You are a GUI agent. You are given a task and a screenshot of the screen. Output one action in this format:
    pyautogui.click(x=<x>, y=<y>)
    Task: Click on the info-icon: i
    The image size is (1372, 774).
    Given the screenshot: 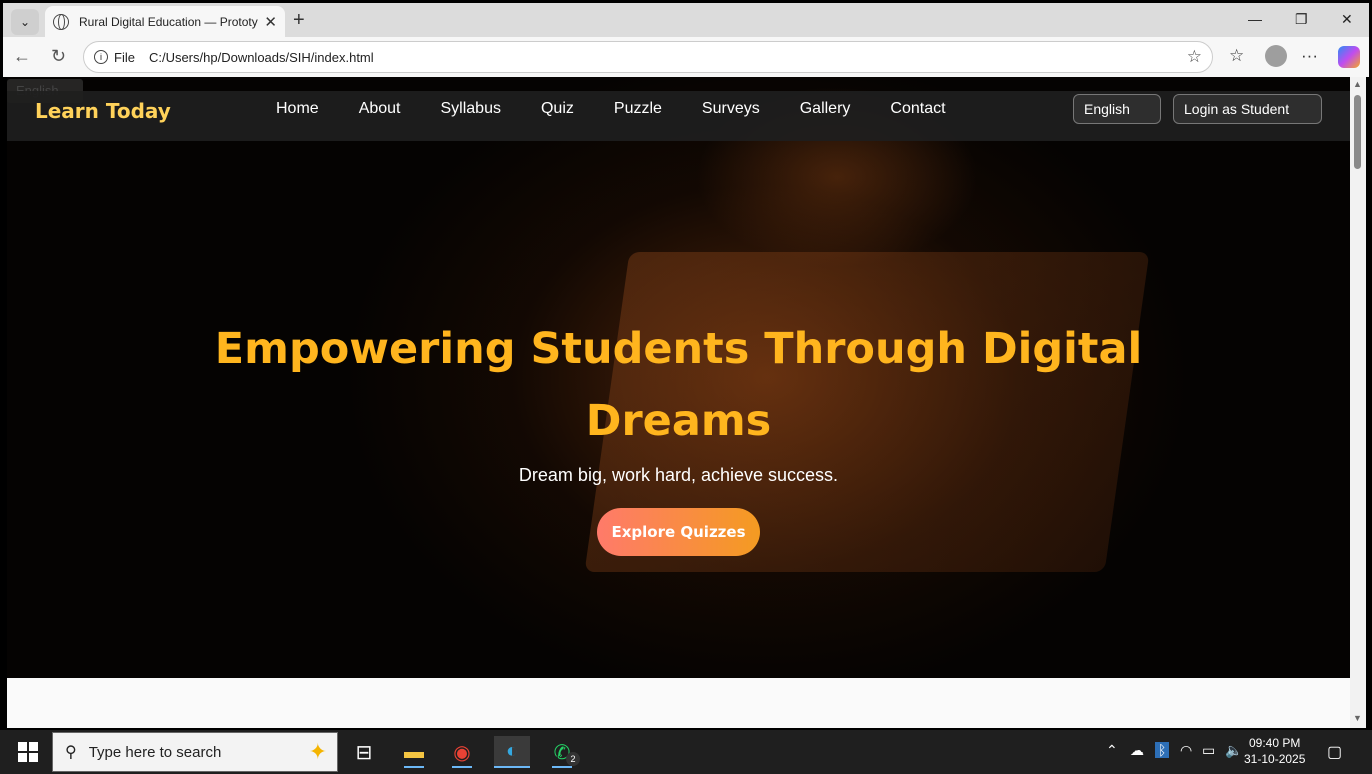 What is the action you would take?
    pyautogui.click(x=101, y=57)
    